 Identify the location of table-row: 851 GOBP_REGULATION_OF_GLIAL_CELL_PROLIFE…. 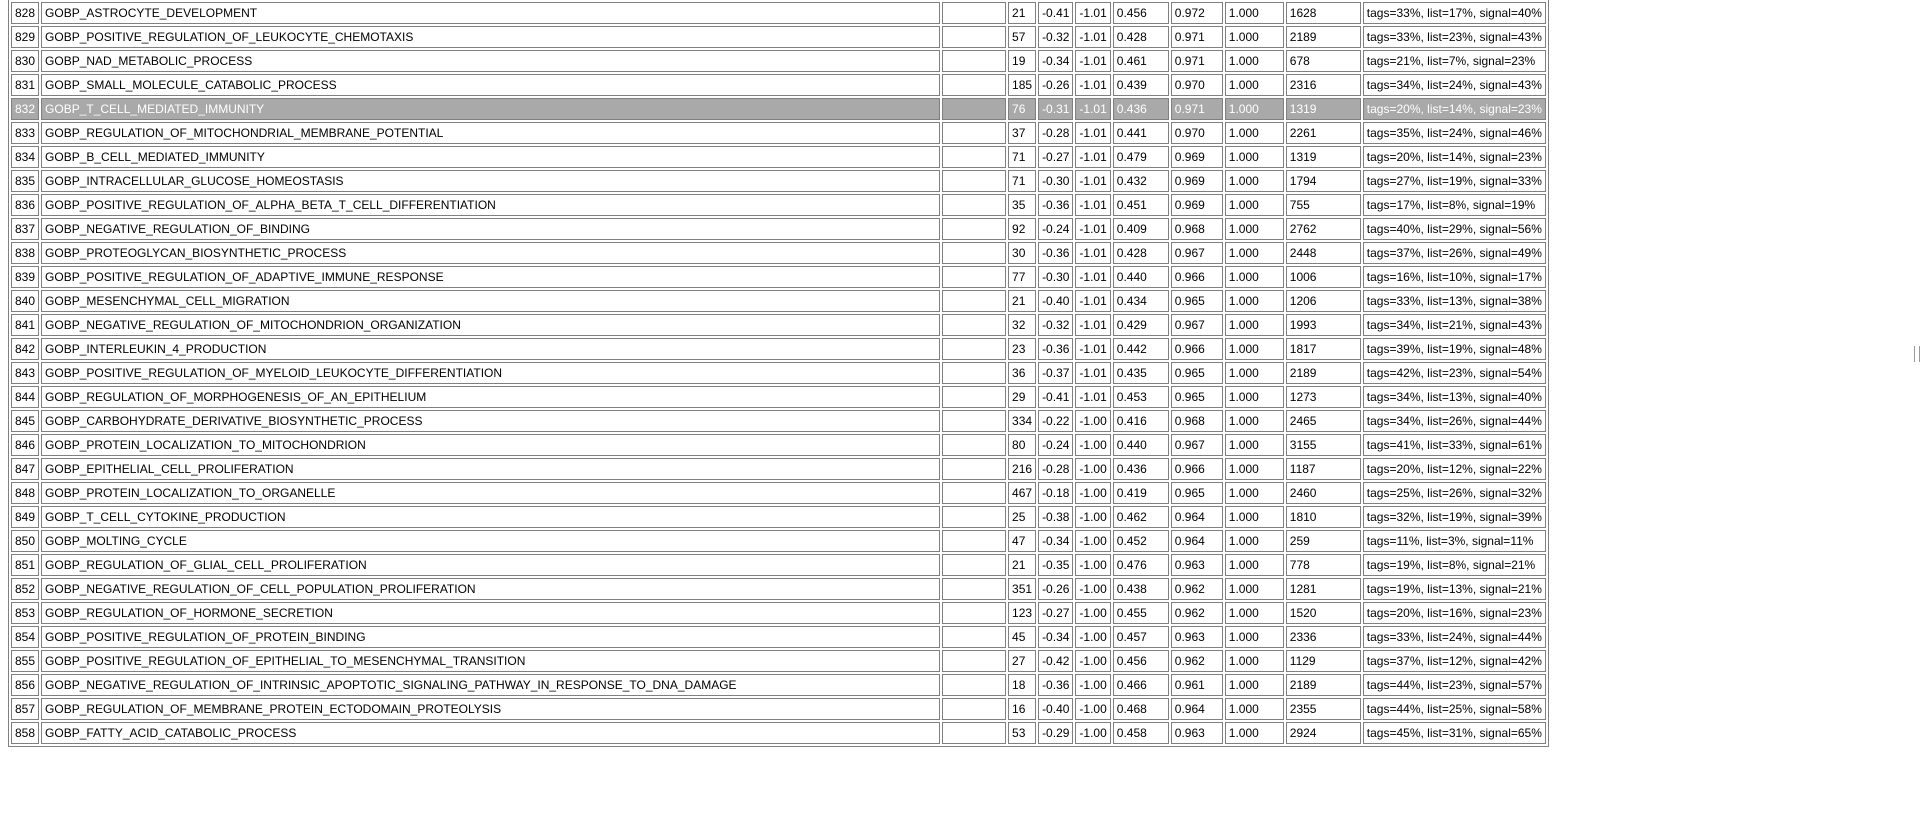
(778, 565).